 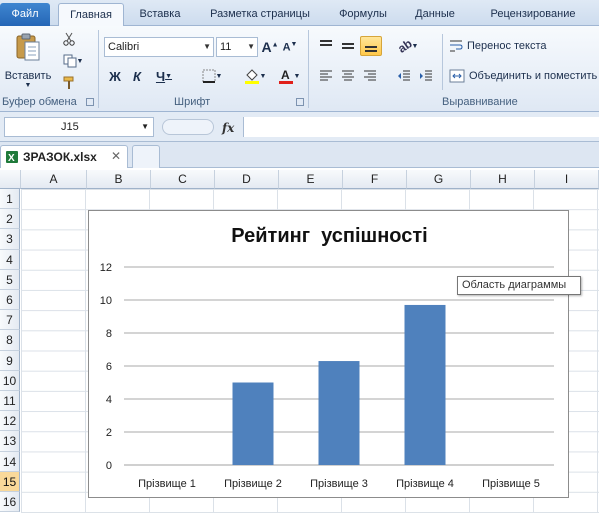 I want to click on row-header-11: 11, so click(x=10, y=401).